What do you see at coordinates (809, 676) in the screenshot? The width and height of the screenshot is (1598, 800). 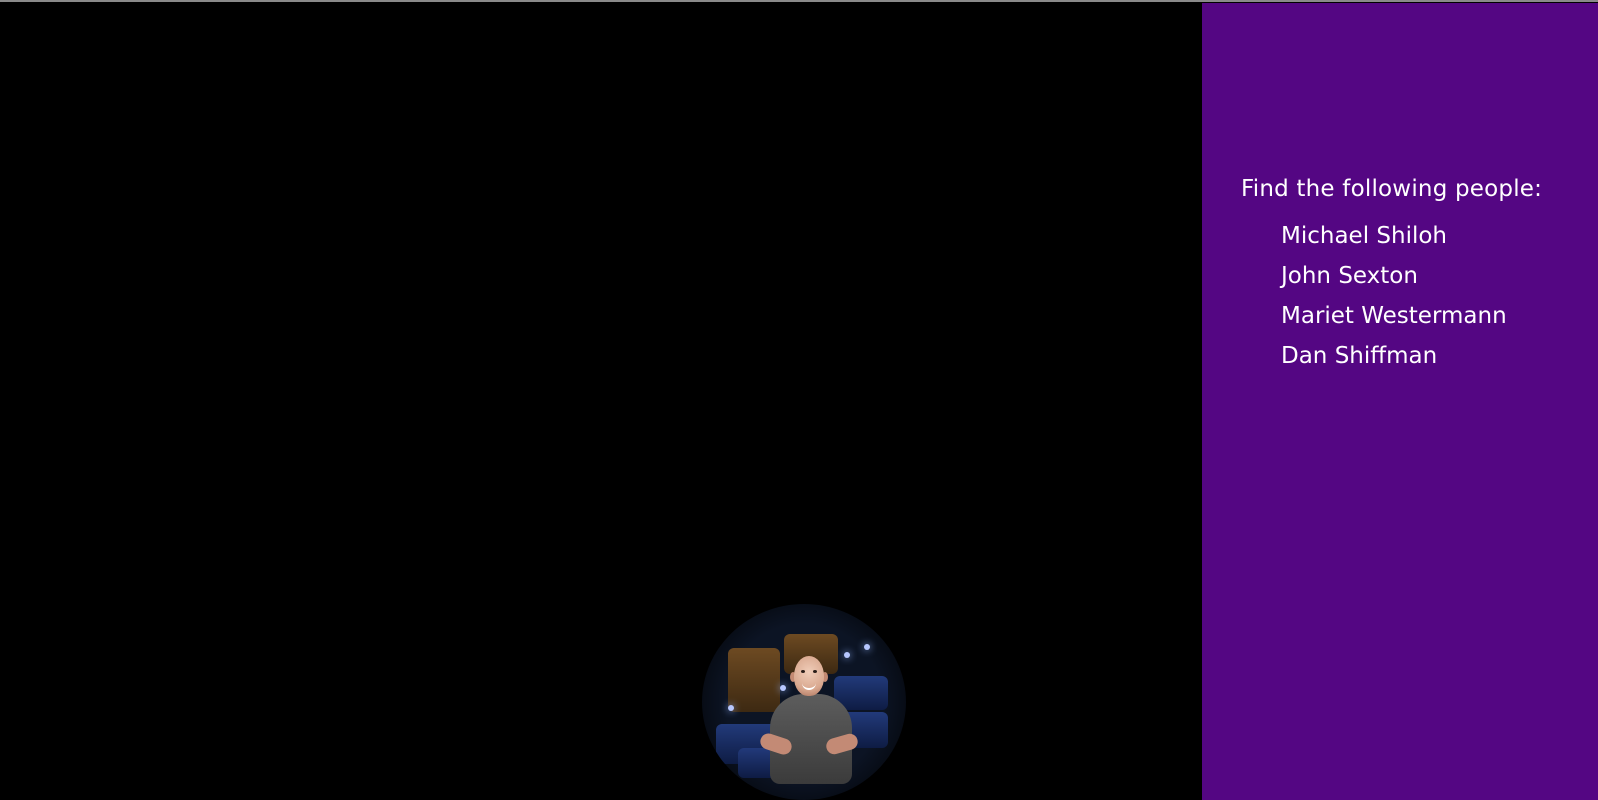 I see `person-head` at bounding box center [809, 676].